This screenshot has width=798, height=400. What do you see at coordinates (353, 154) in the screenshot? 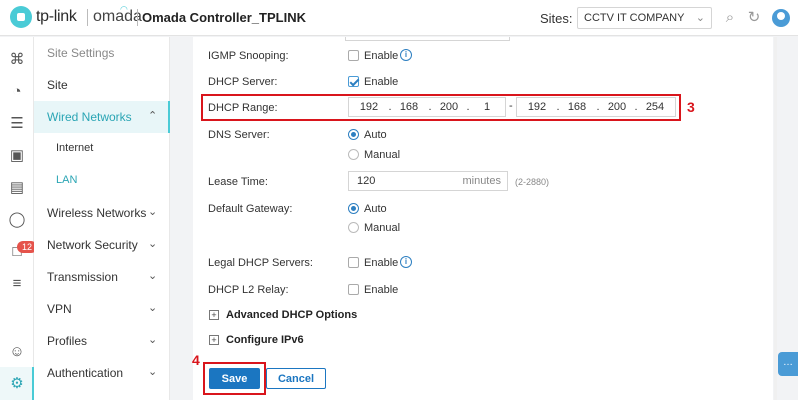
I see `dns-manual-radio` at bounding box center [353, 154].